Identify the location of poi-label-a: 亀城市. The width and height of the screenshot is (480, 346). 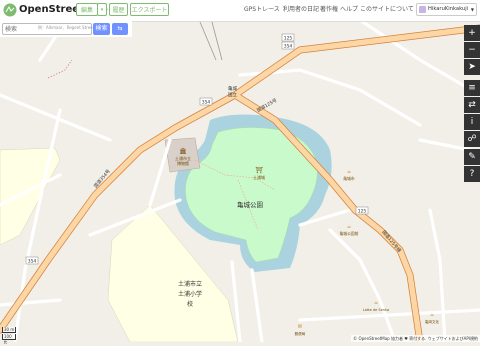
(349, 178).